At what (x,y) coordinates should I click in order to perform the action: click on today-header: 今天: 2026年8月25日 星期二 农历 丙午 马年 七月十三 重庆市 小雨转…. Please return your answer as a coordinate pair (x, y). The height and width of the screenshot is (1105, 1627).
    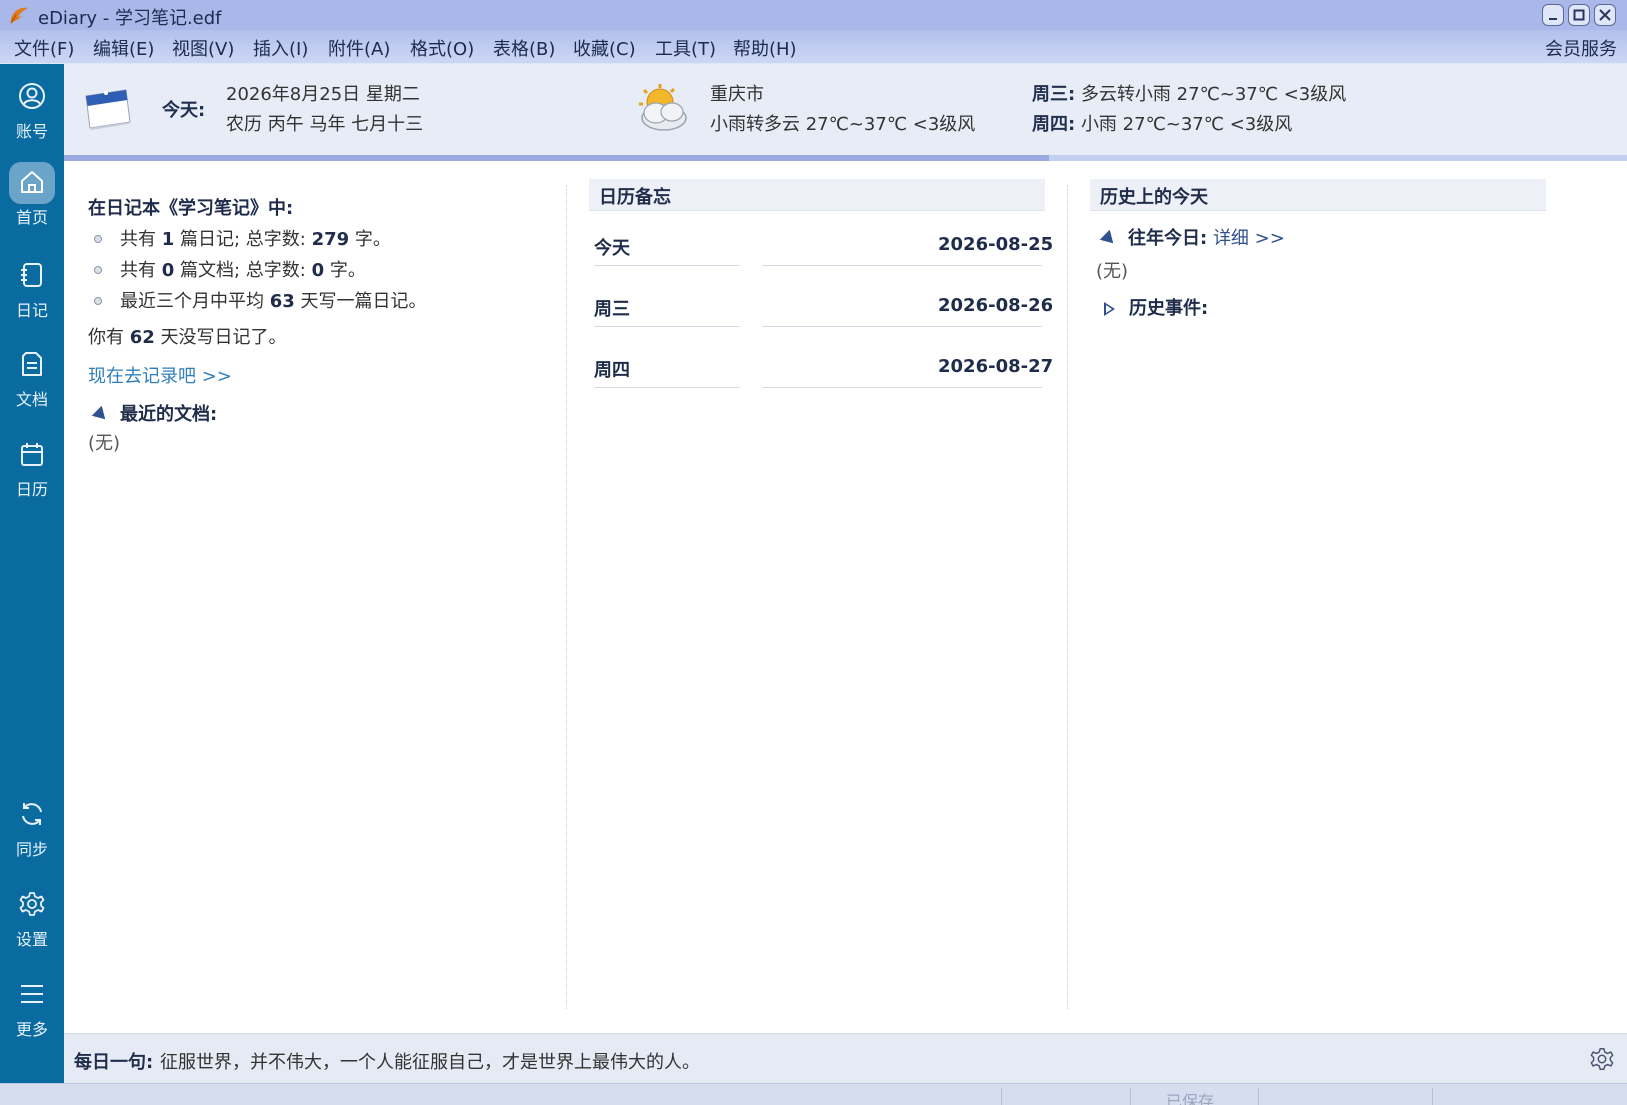
    Looking at the image, I should click on (845, 110).